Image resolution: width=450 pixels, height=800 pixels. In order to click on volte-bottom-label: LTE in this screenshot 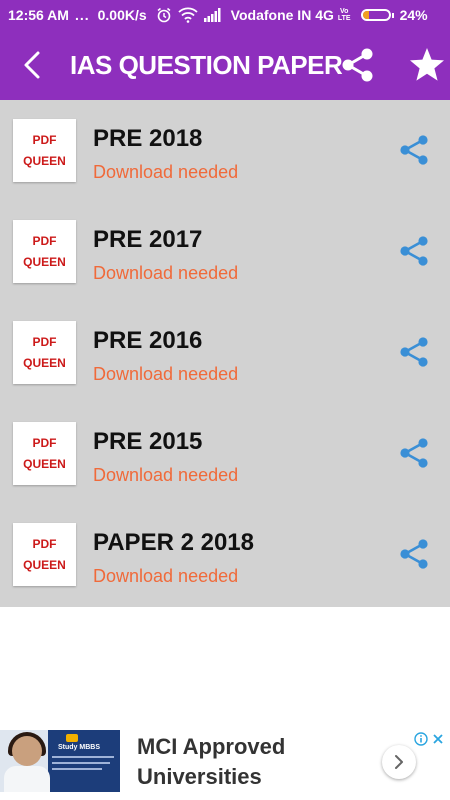, I will do `click(344, 18)`.